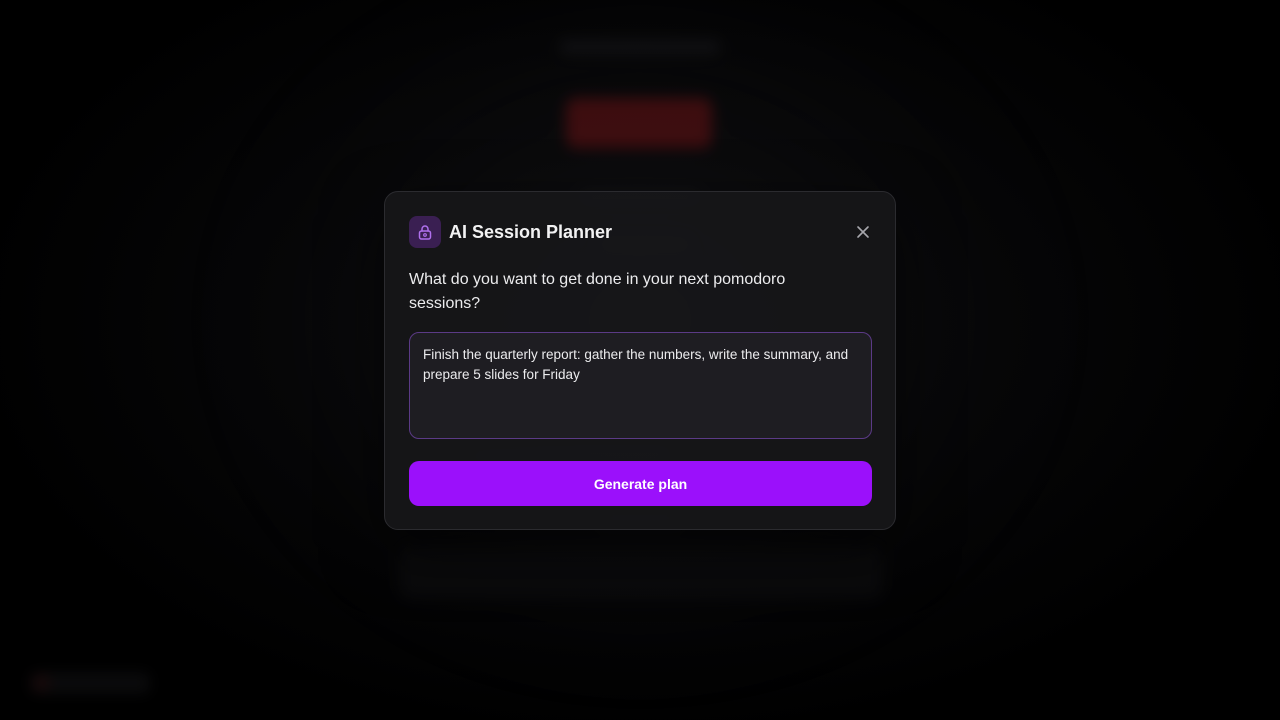 This screenshot has width=1280, height=720. Describe the element at coordinates (640, 47) in the screenshot. I see `blurred-header` at that location.